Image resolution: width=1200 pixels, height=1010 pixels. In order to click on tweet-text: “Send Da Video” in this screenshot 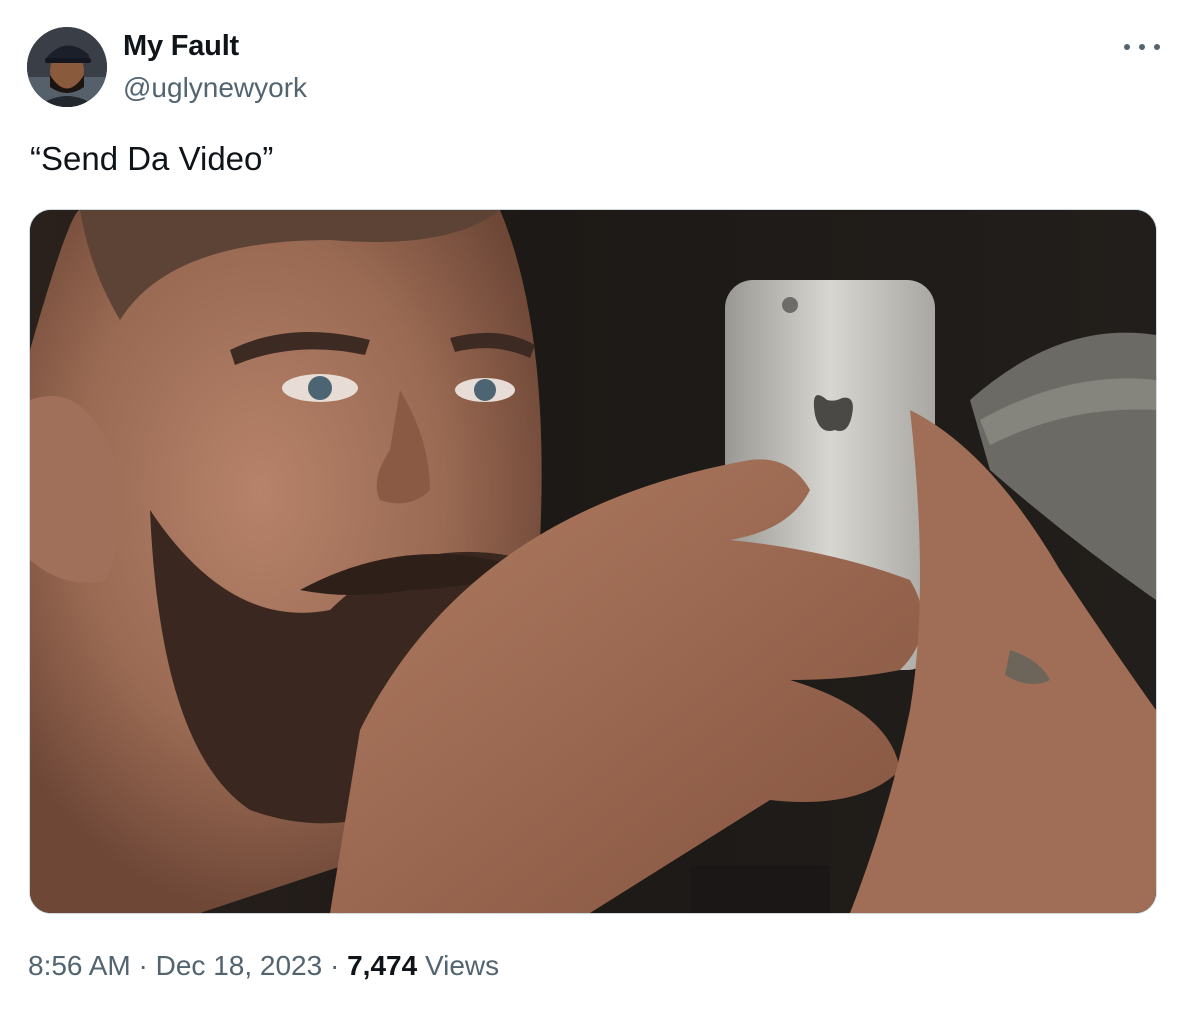, I will do `click(152, 158)`.